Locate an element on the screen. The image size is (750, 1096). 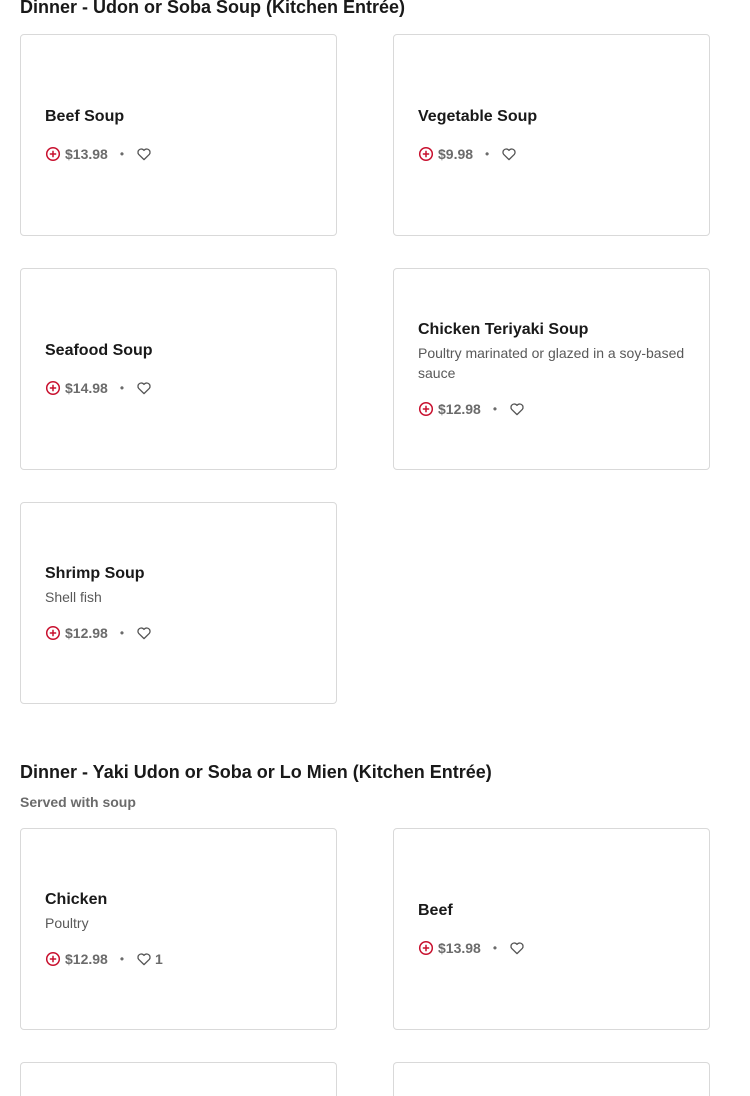
item-meta: $9.98 • is located at coordinates (551, 154).